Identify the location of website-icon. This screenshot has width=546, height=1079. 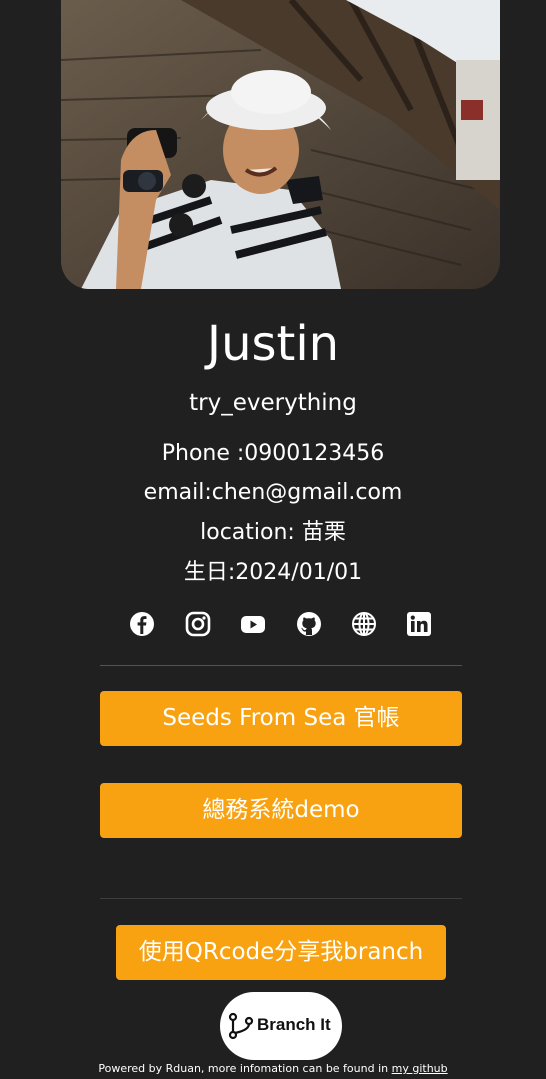
(364, 624).